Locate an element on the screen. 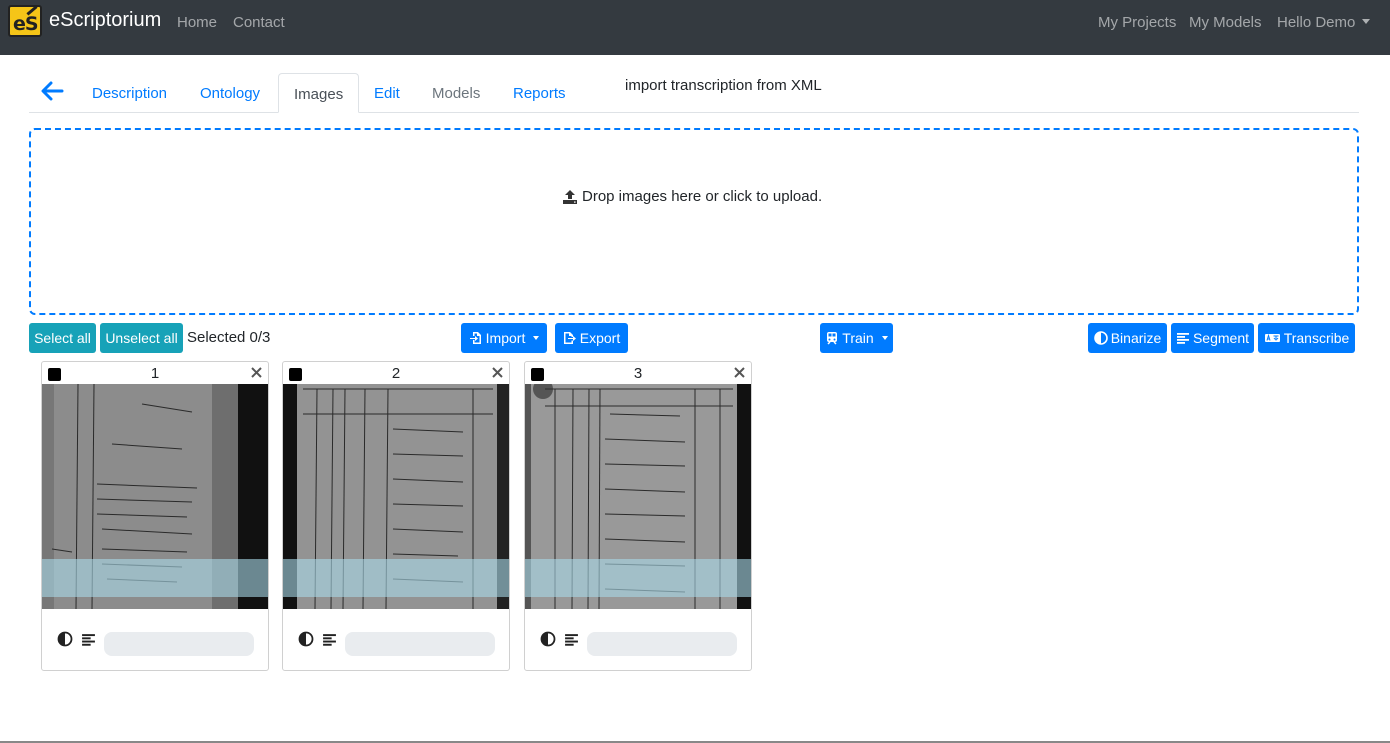  escriptorium-logo: eS is located at coordinates (25, 21).